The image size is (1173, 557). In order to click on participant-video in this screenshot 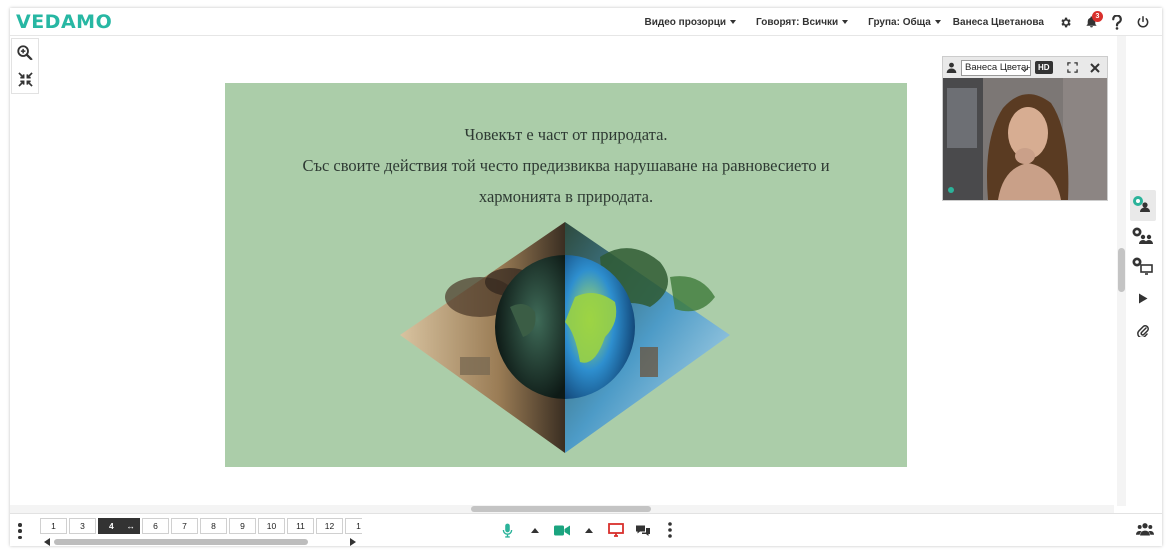, I will do `click(1025, 139)`.